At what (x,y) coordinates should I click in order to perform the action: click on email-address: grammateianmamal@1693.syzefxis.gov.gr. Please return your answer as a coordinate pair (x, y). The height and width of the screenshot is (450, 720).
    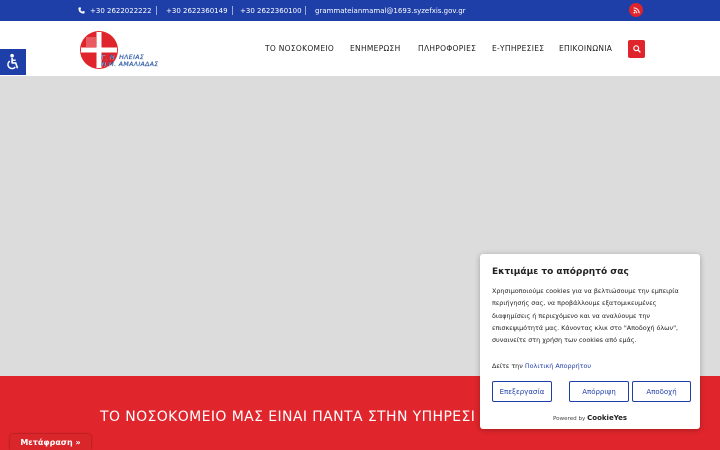
    Looking at the image, I should click on (390, 10).